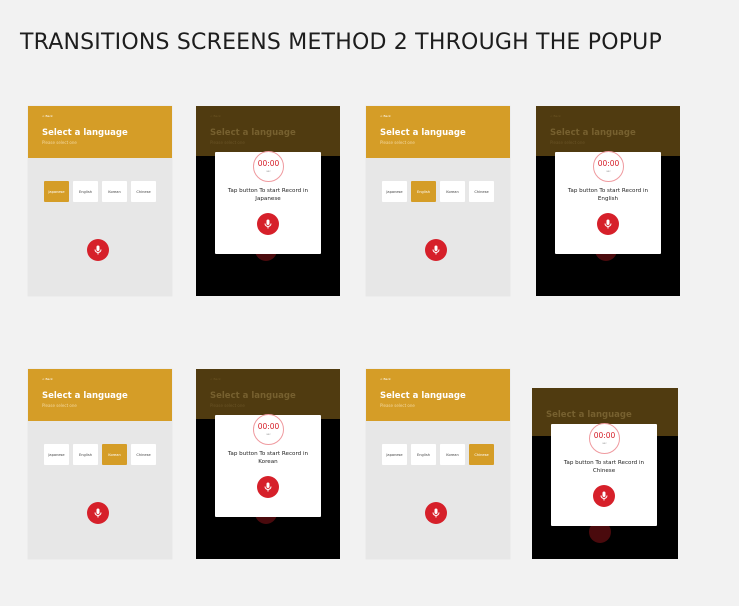 Image resolution: width=739 pixels, height=606 pixels. What do you see at coordinates (608, 195) in the screenshot?
I see `popup-message: Tap button To start Record in English` at bounding box center [608, 195].